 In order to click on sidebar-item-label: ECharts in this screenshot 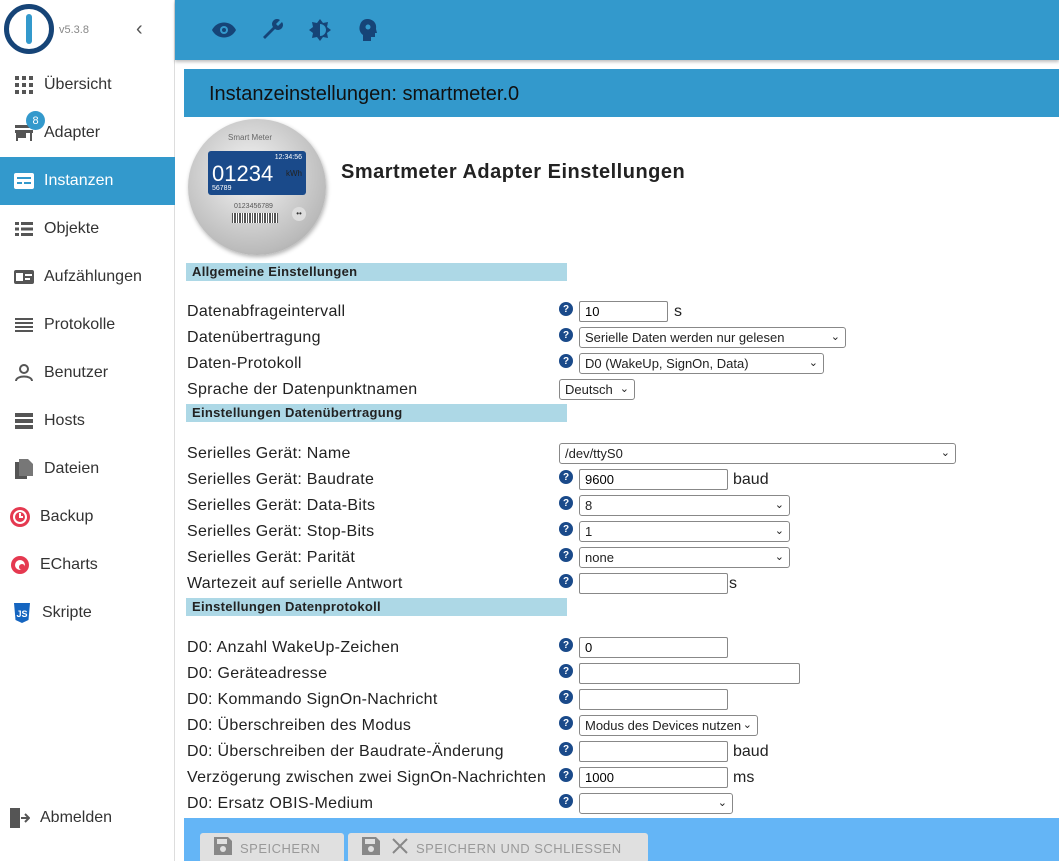, I will do `click(69, 564)`.